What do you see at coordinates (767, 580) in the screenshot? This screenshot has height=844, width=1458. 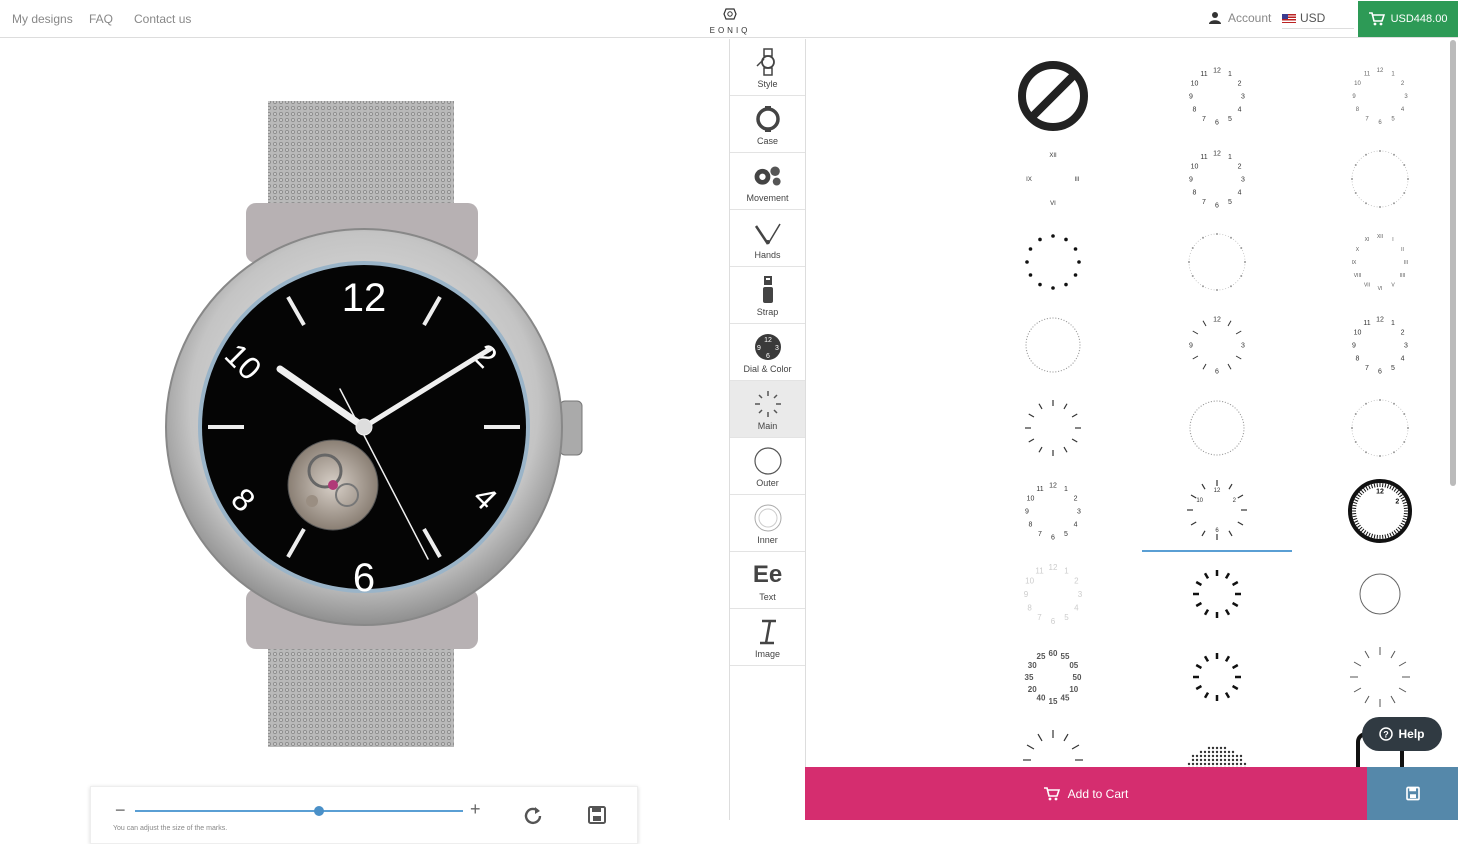 I see `tool-text: Ee Text` at bounding box center [767, 580].